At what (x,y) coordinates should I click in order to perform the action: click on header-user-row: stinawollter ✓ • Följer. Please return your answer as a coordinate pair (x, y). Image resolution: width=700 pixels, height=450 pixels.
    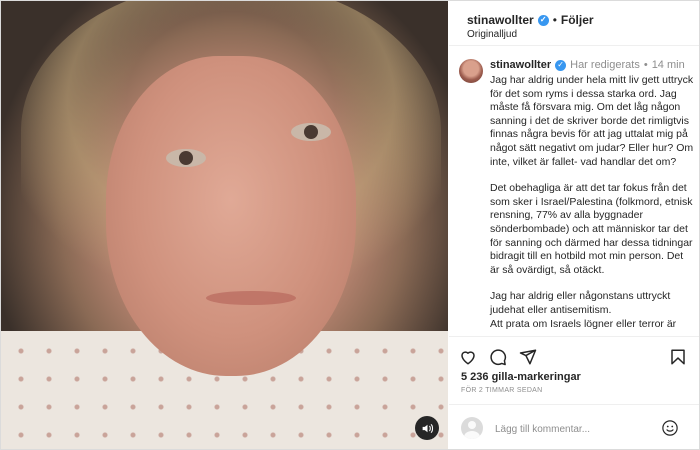
    Looking at the image, I should click on (530, 20).